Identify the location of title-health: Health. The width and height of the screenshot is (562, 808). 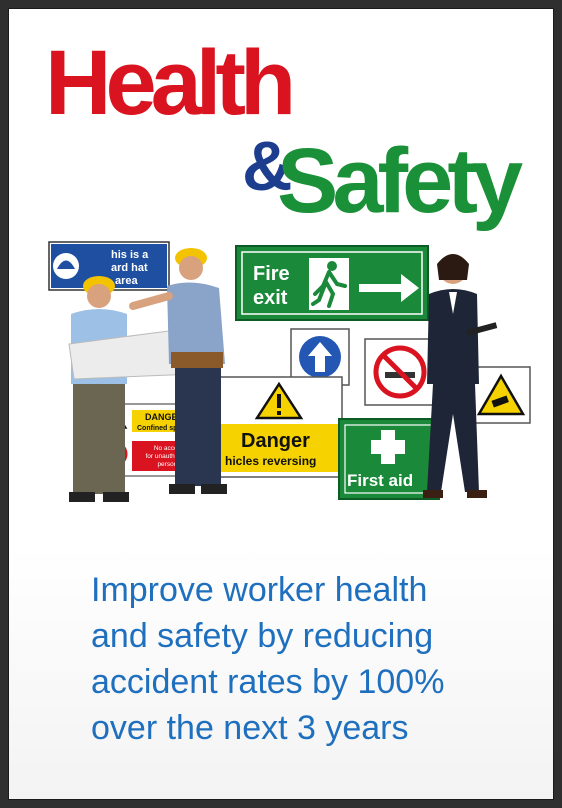
(170, 83).